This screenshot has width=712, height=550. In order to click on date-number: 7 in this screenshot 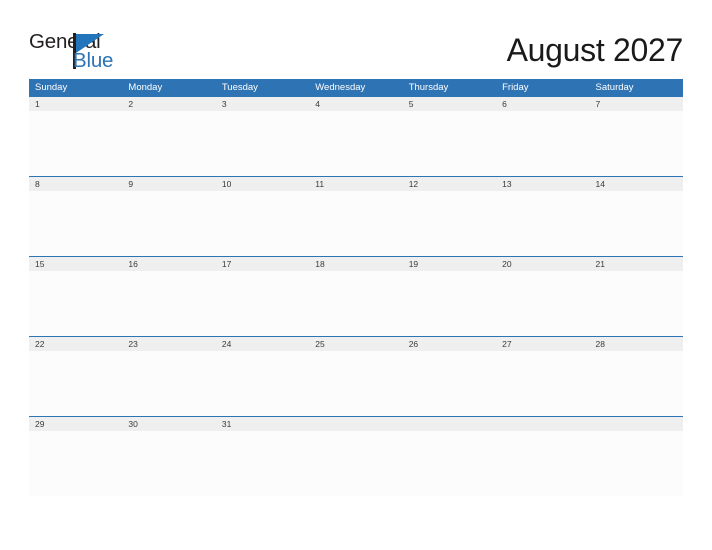, I will do `click(598, 104)`.